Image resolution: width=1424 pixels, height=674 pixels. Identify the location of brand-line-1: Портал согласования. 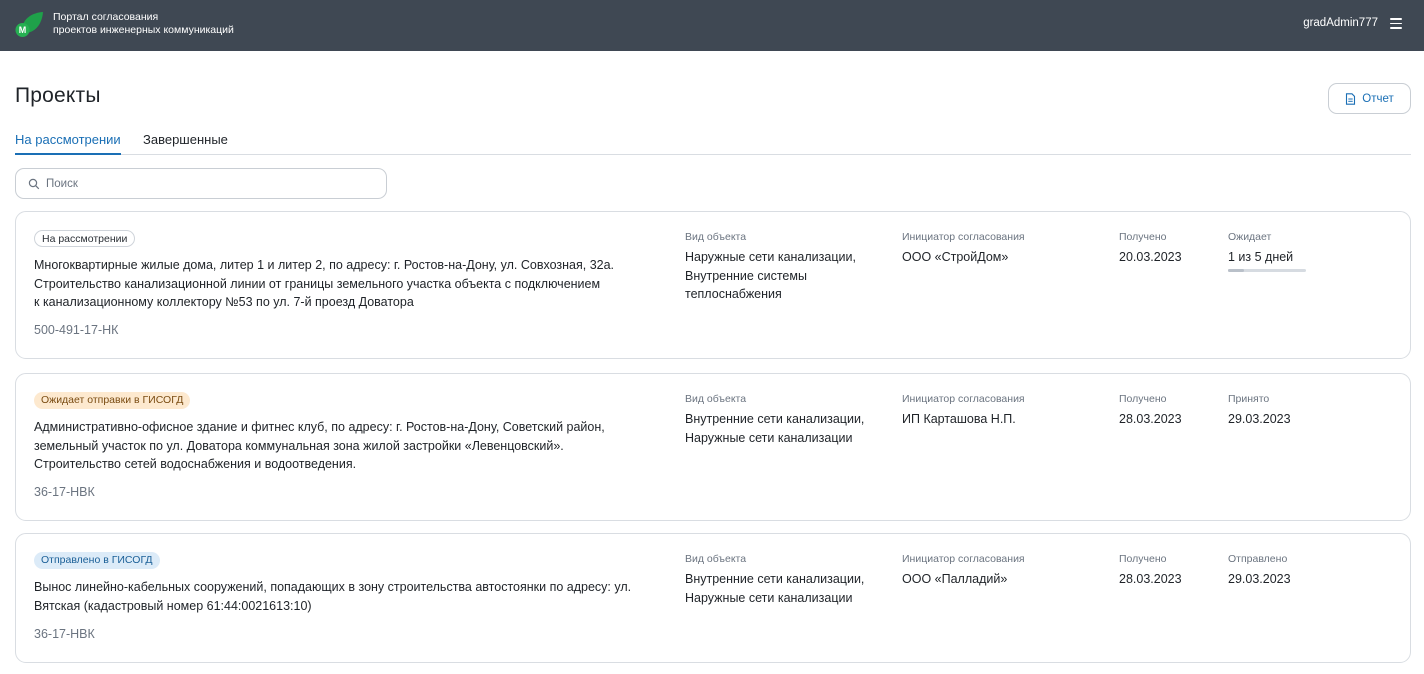
(106, 17).